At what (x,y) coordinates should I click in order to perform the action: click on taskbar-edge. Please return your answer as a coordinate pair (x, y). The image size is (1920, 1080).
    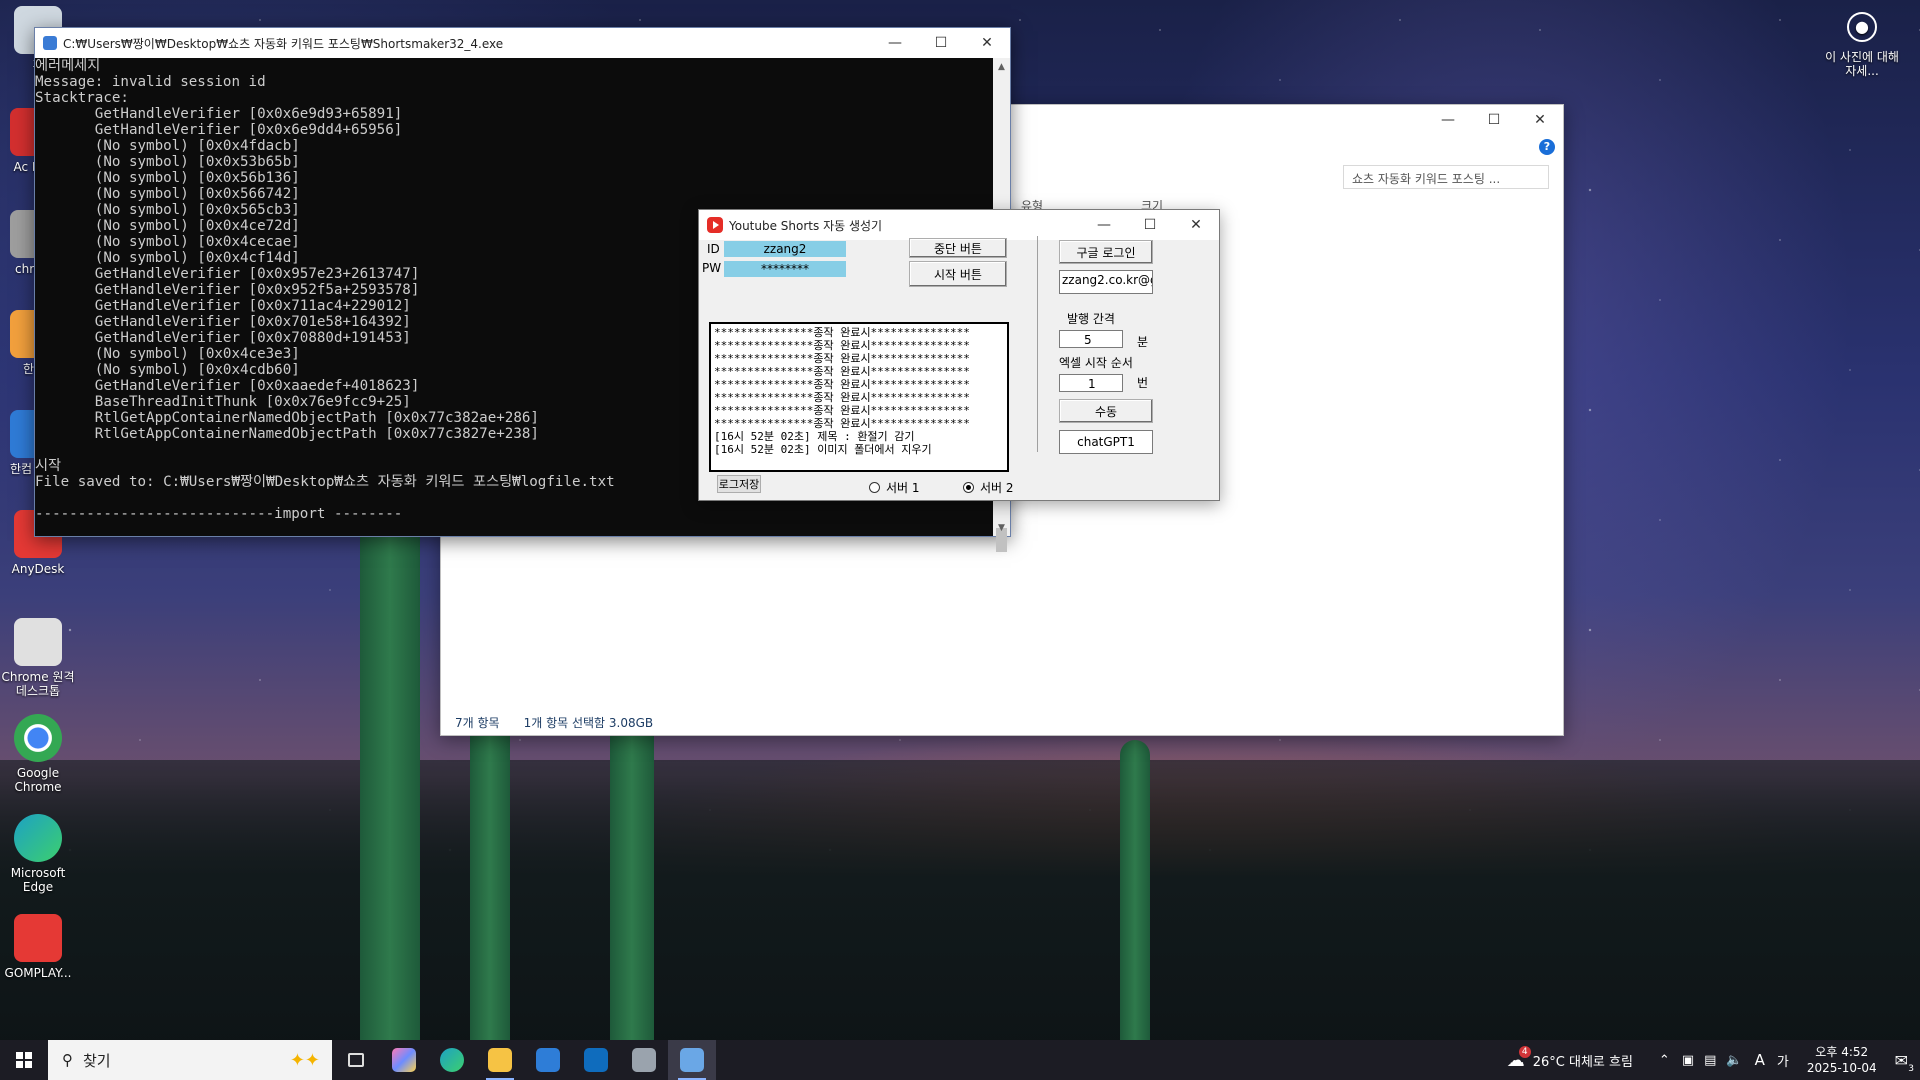
    Looking at the image, I should click on (452, 1060).